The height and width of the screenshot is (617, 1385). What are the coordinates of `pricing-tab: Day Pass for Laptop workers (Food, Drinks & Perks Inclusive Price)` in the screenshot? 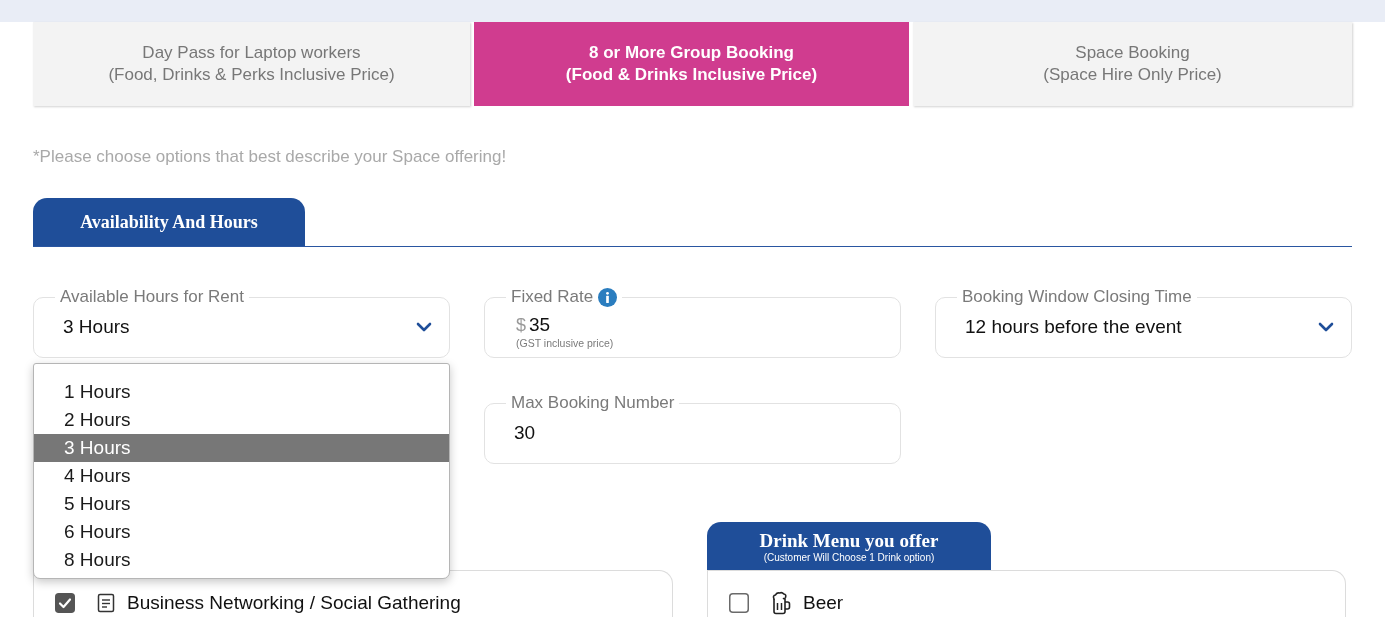 It's located at (251, 64).